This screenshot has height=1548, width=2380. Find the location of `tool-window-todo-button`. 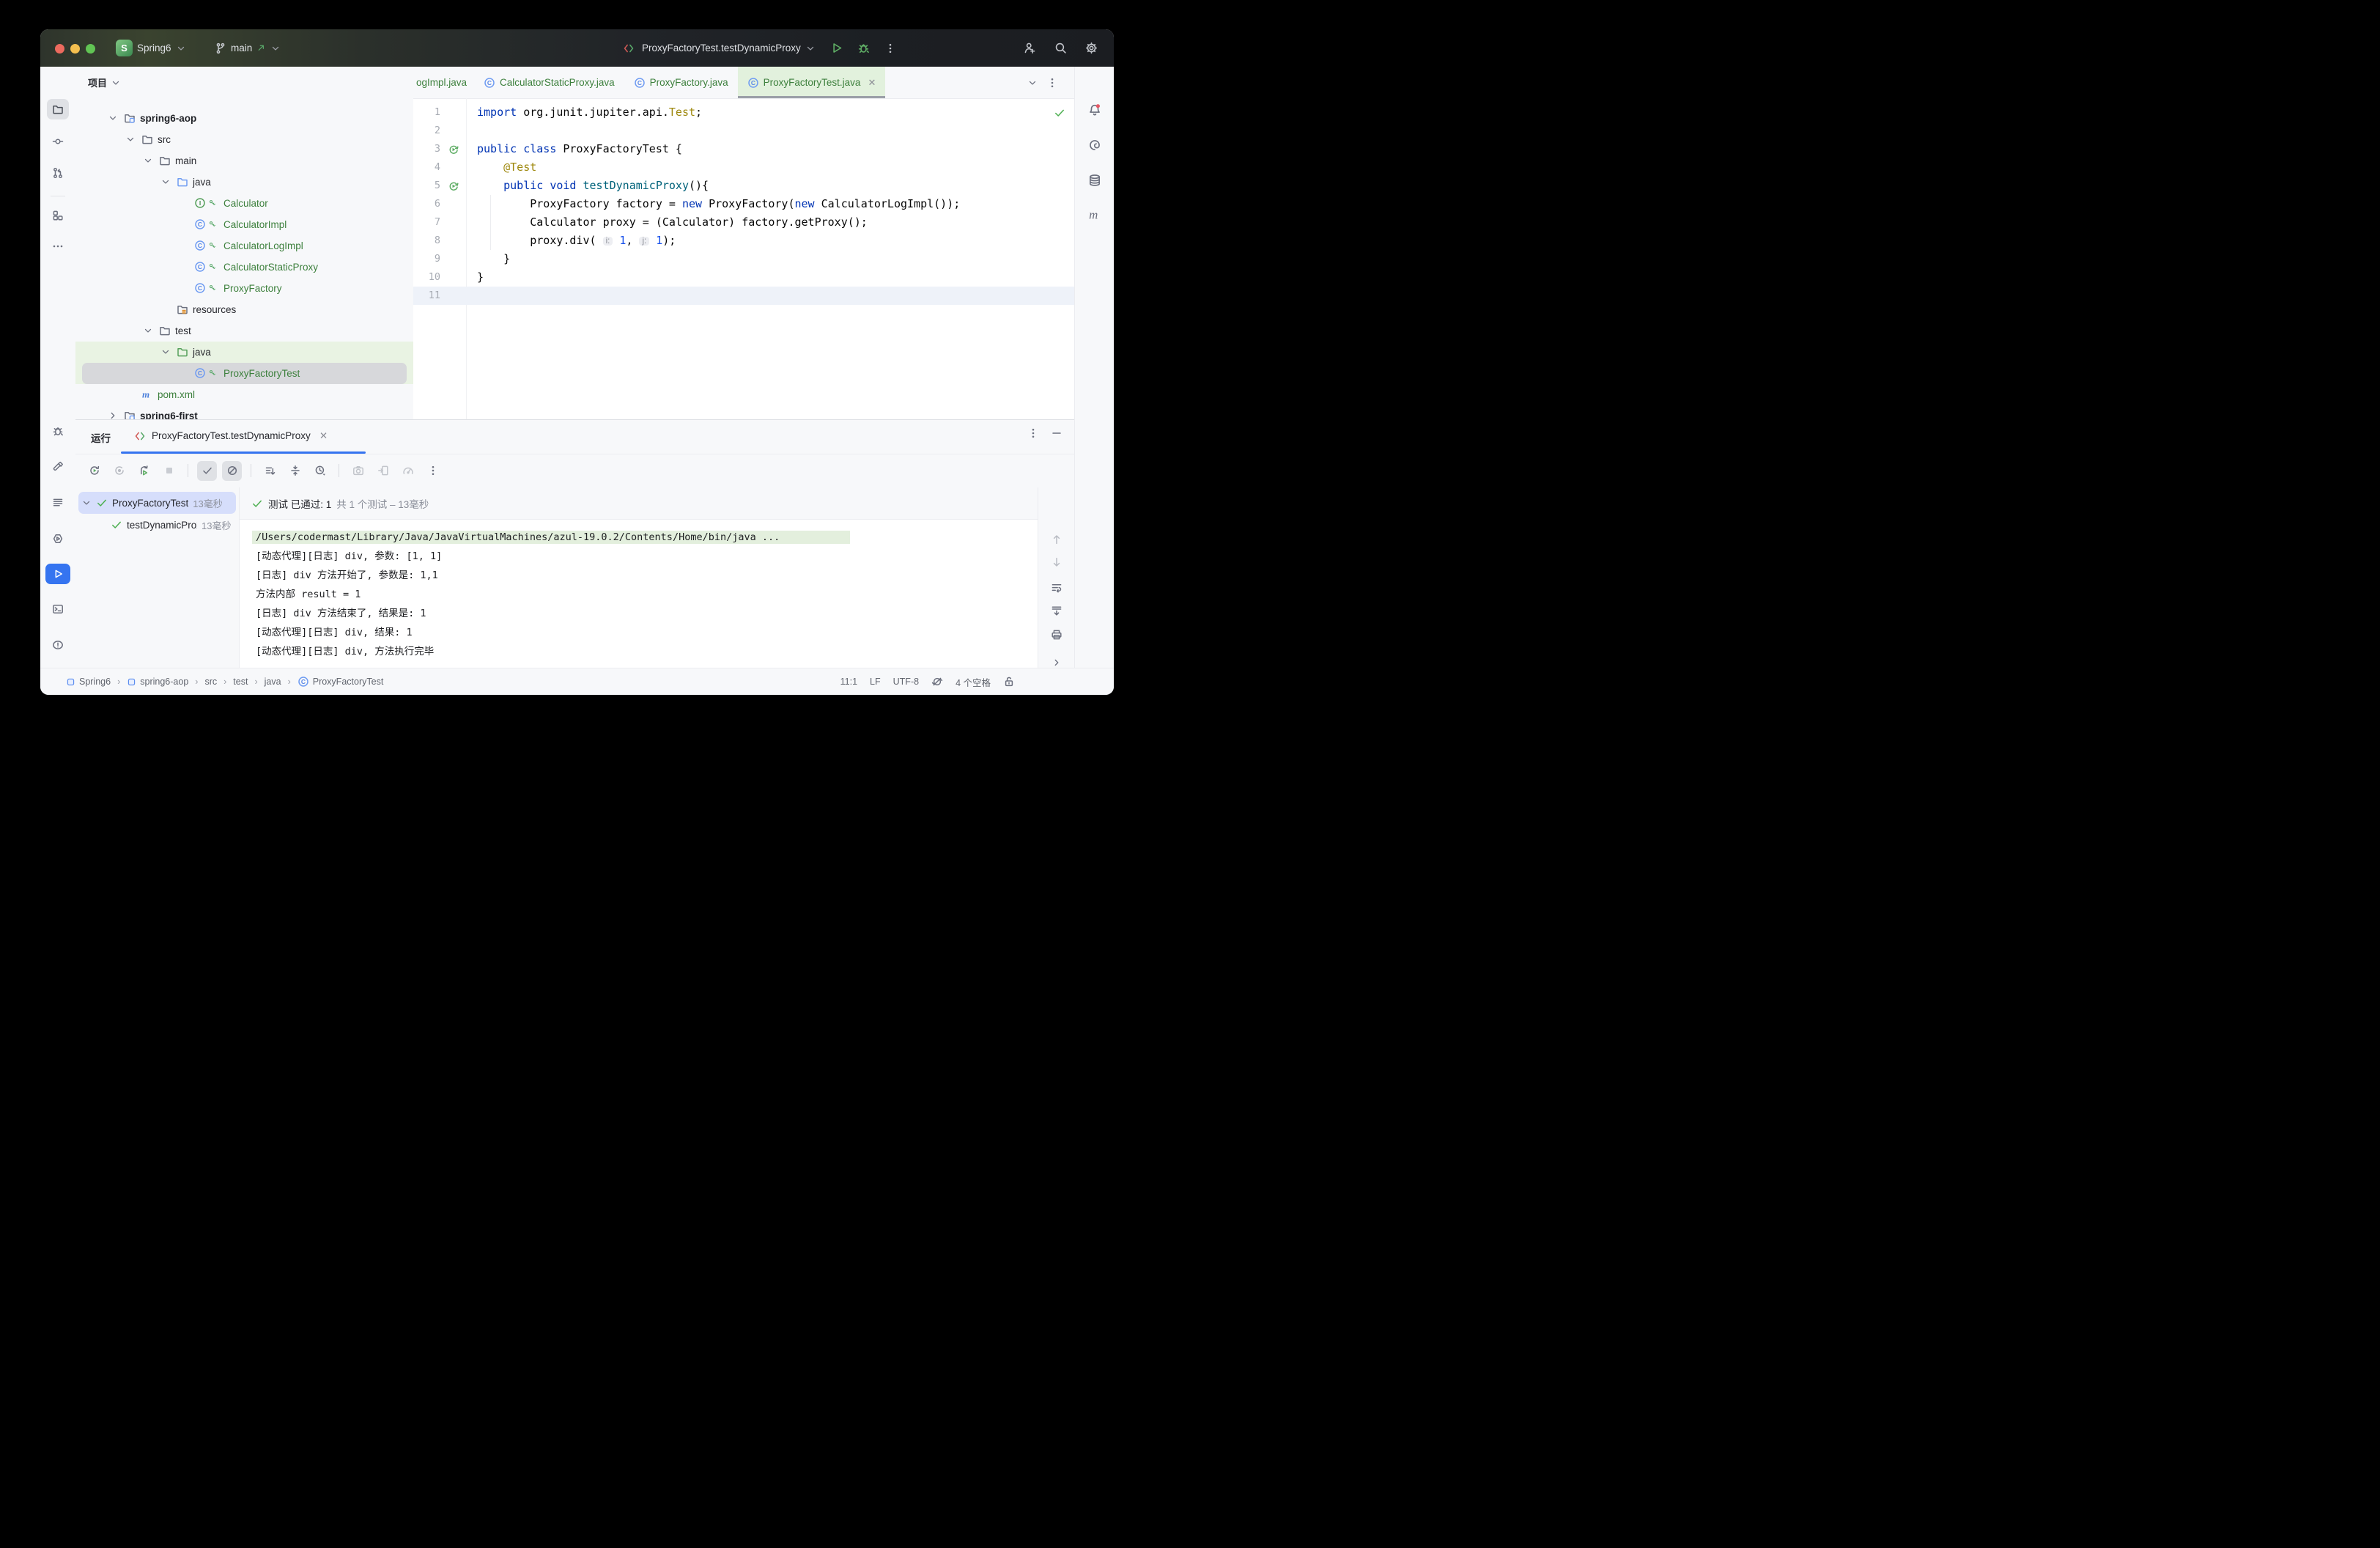

tool-window-todo-button is located at coordinates (58, 502).